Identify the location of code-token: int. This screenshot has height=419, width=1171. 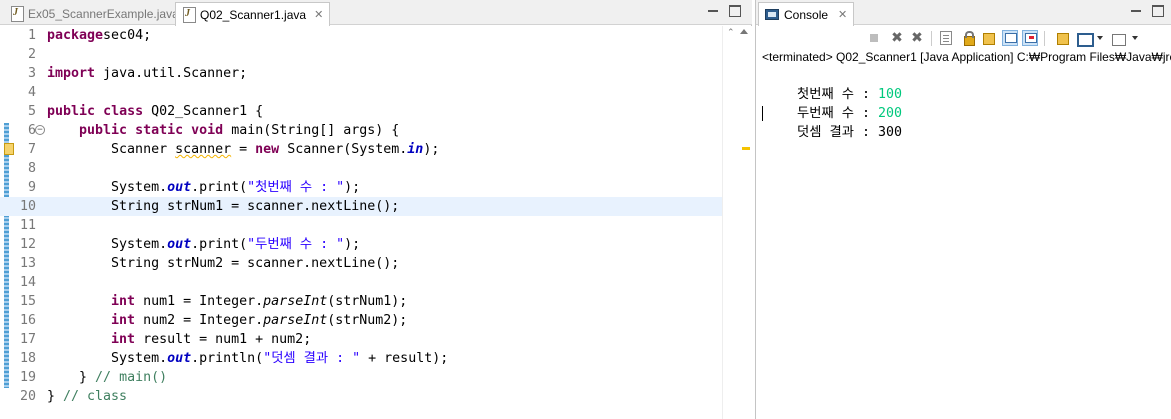
(123, 339).